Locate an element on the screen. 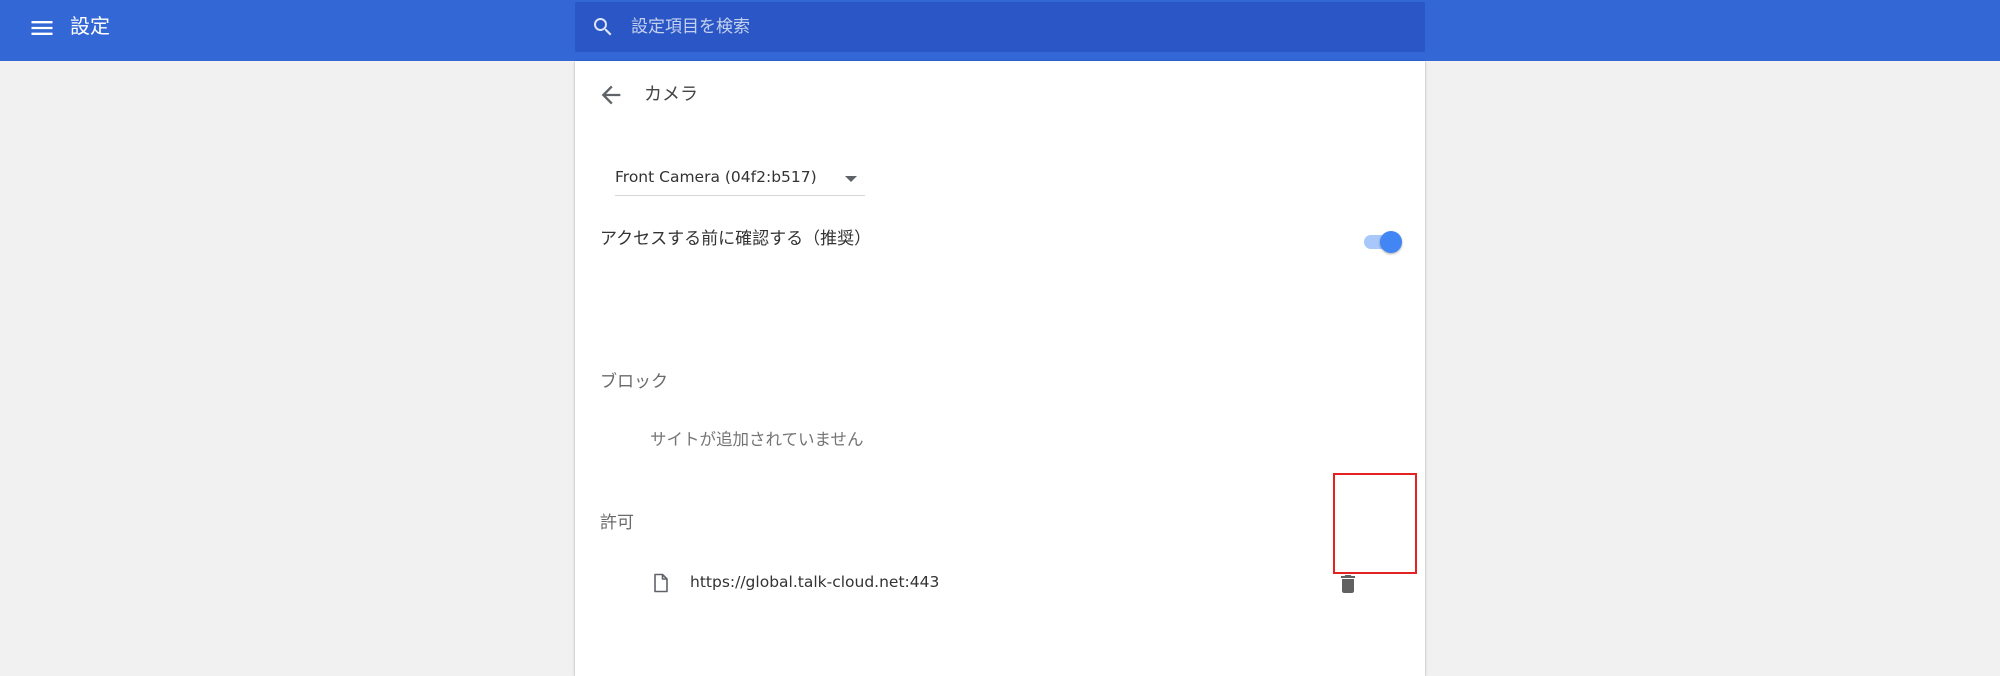 This screenshot has width=2000, height=676. ask-before-access-label: アクセスする前に確認する（推奨） is located at coordinates (736, 239).